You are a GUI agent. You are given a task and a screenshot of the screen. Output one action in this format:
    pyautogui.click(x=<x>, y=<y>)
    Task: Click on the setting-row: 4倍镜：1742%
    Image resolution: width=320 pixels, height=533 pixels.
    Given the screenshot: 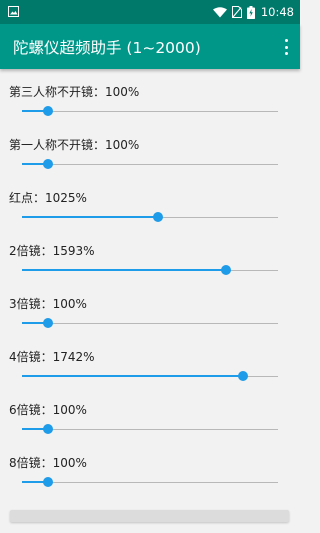 What is the action you would take?
    pyautogui.click(x=150, y=374)
    